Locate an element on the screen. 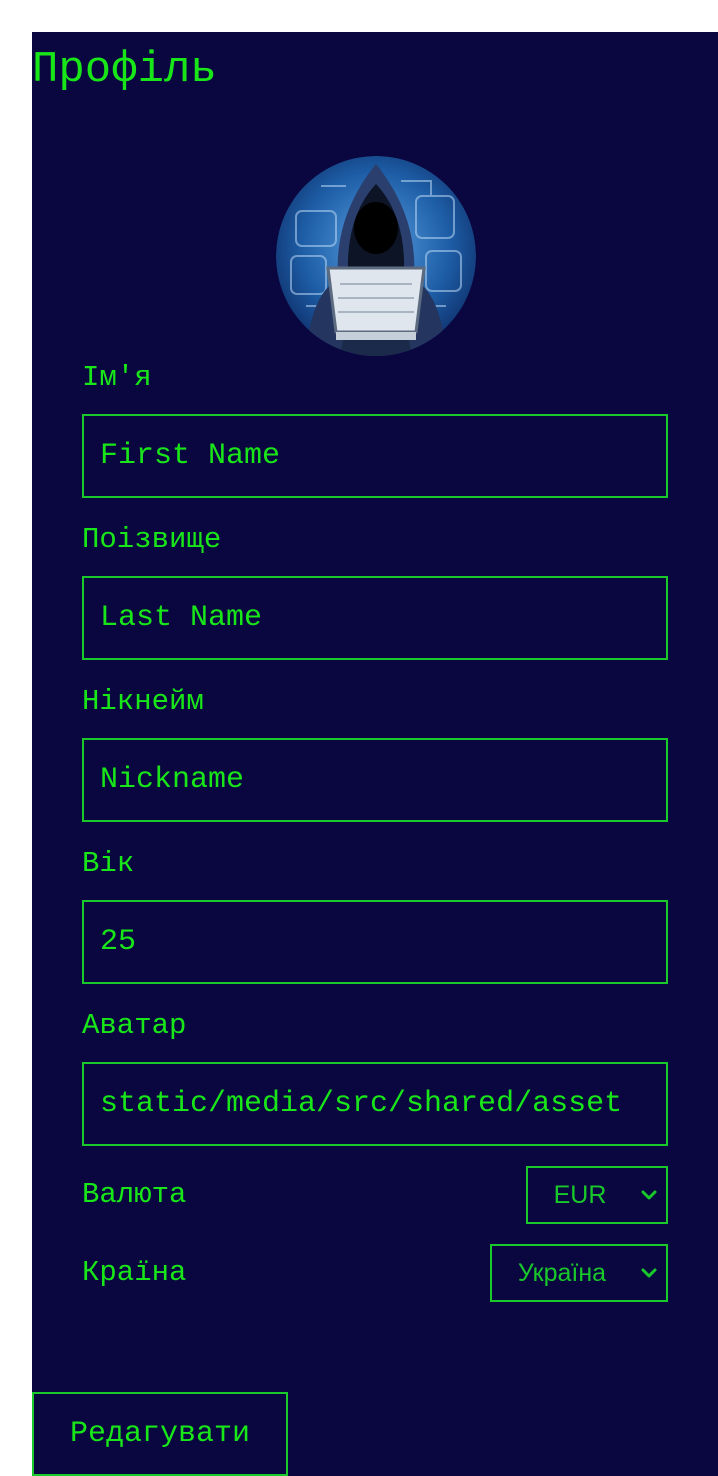  last-name-label: Поізвище is located at coordinates (152, 539).